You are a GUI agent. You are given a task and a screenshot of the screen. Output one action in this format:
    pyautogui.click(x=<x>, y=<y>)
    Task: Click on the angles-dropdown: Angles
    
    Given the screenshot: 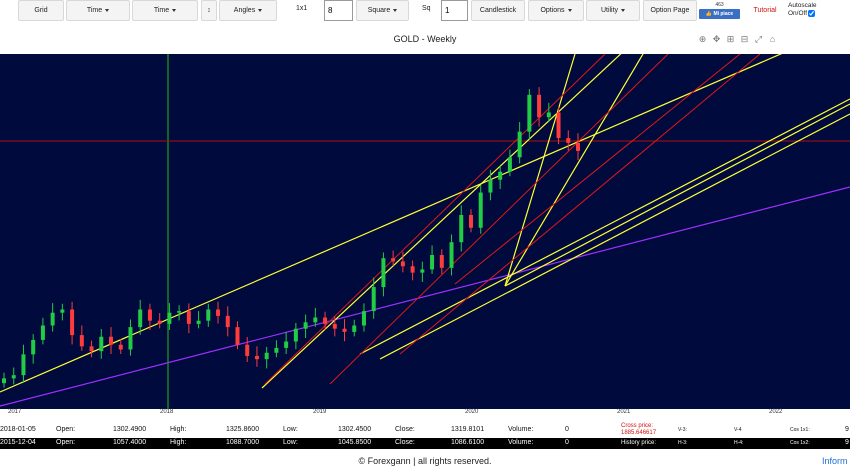 What is the action you would take?
    pyautogui.click(x=248, y=10)
    